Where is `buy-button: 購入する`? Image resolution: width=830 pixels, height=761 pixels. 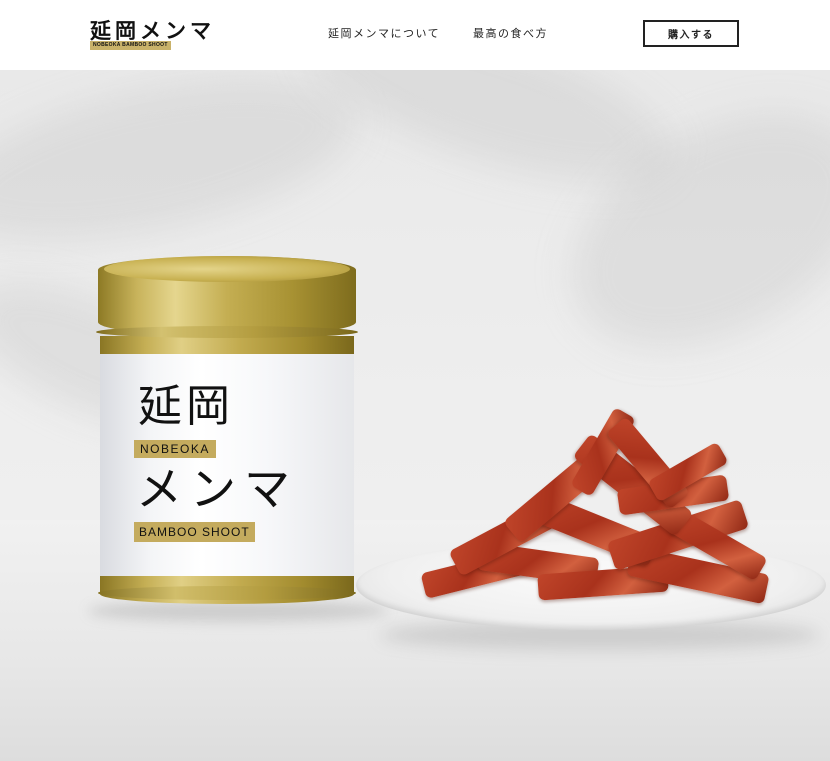
buy-button: 購入する is located at coordinates (691, 33).